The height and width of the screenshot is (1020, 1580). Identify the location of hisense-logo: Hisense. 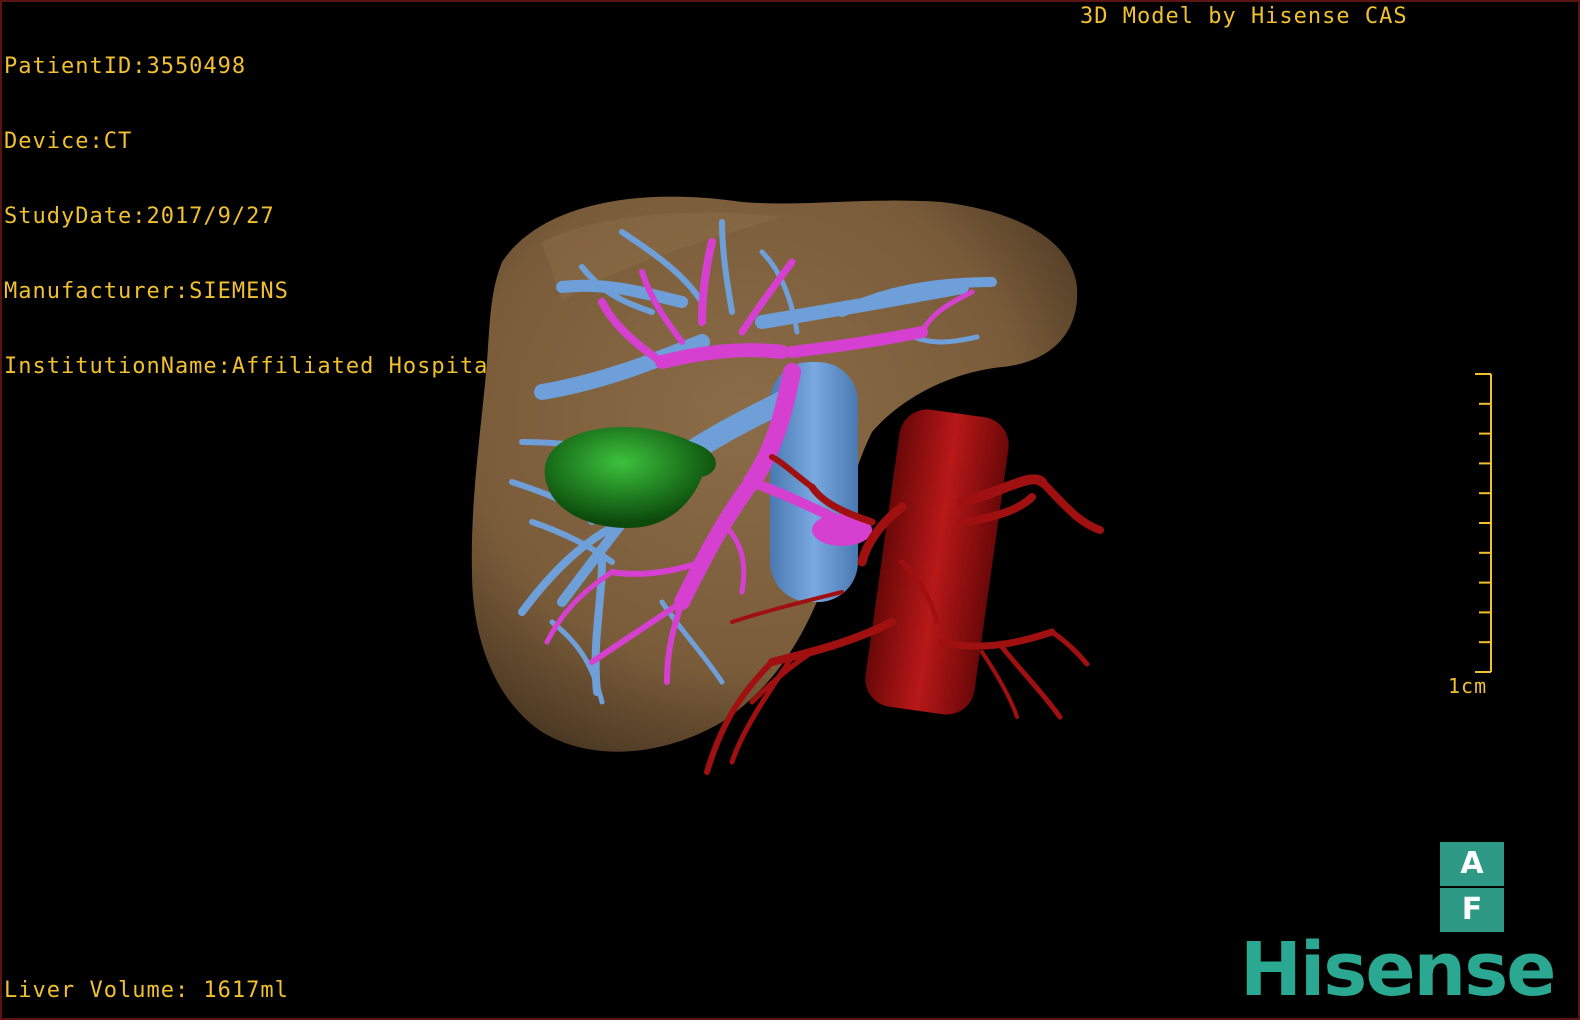
(1398, 970).